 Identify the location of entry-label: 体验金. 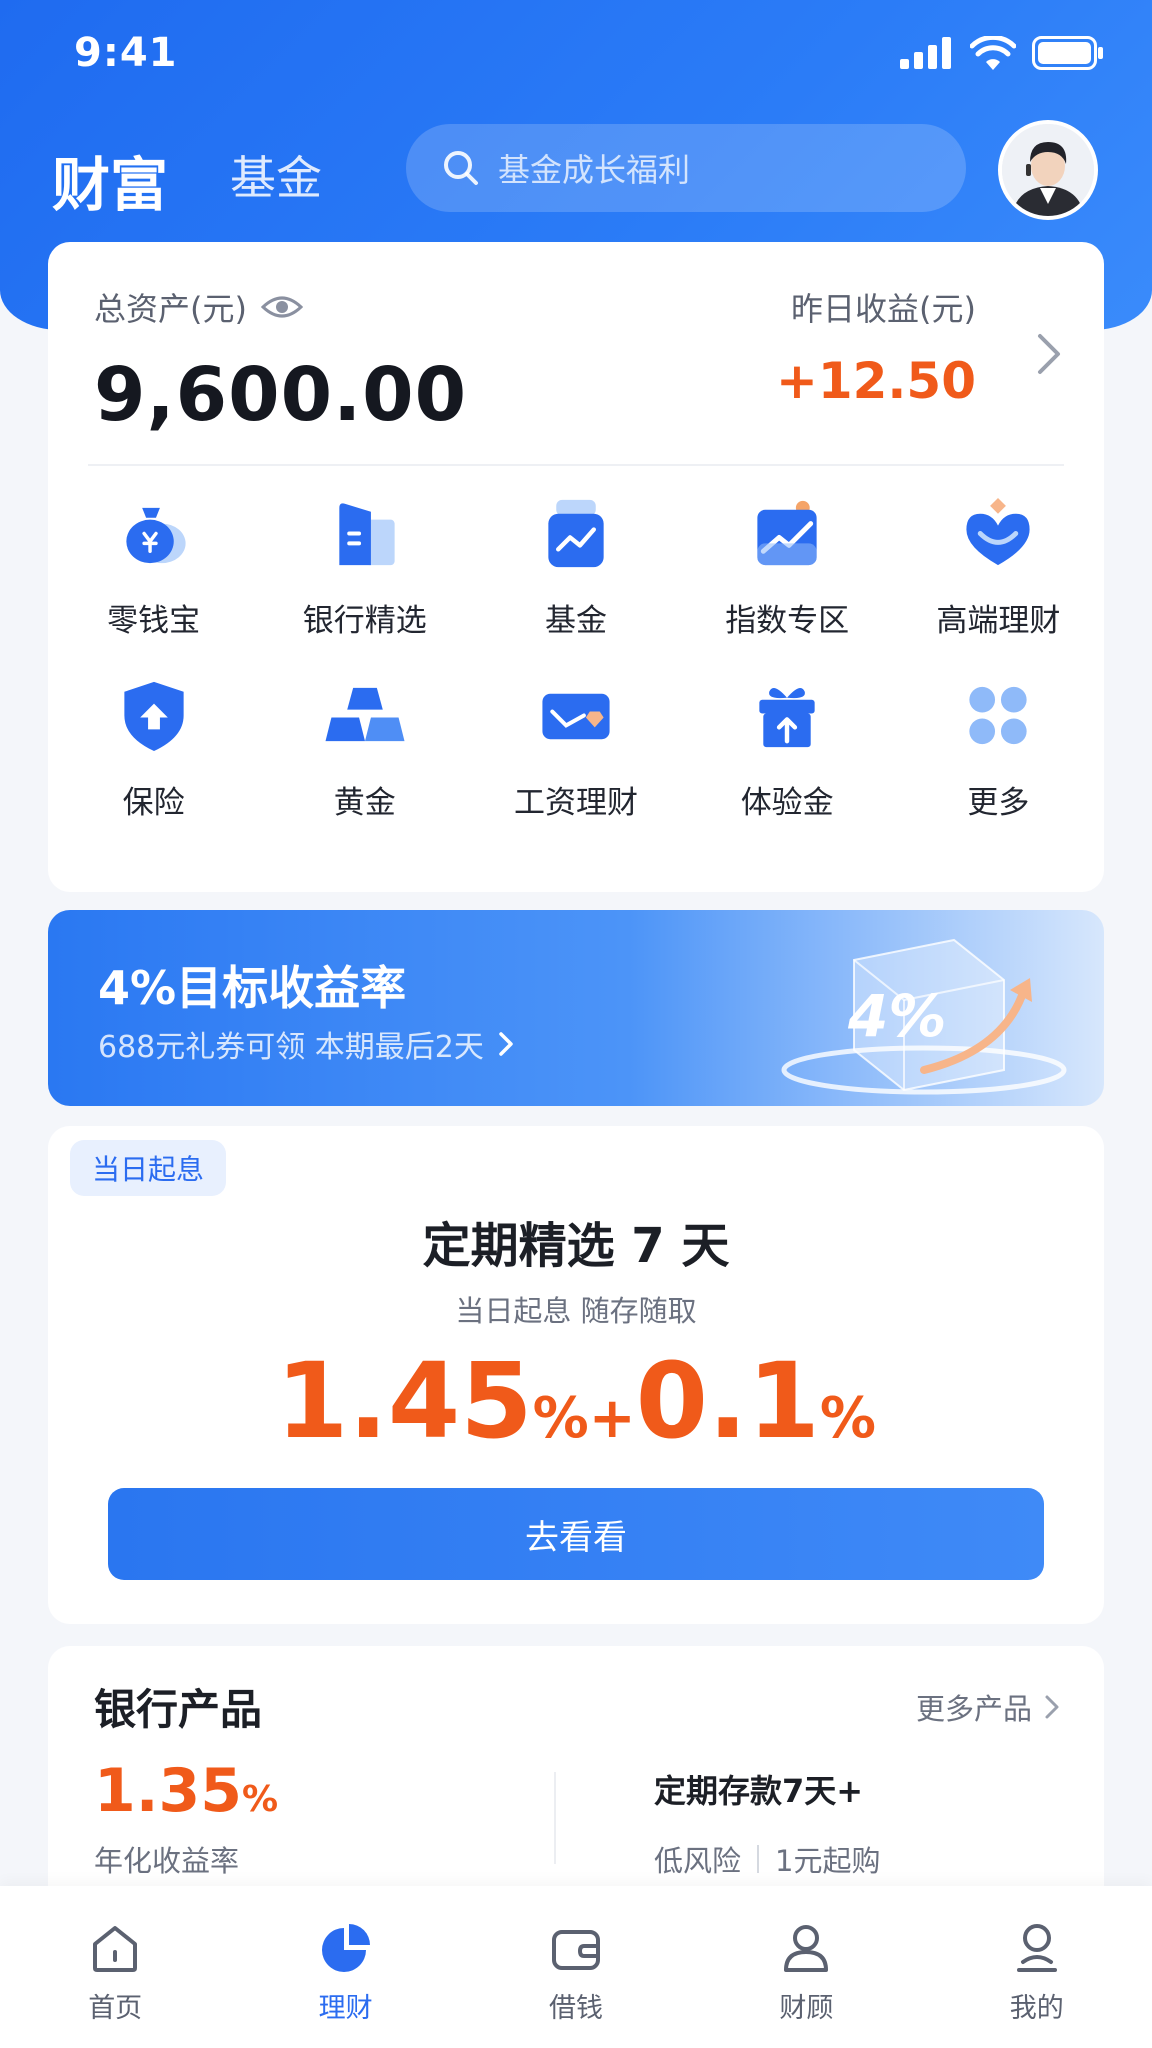
(787, 803).